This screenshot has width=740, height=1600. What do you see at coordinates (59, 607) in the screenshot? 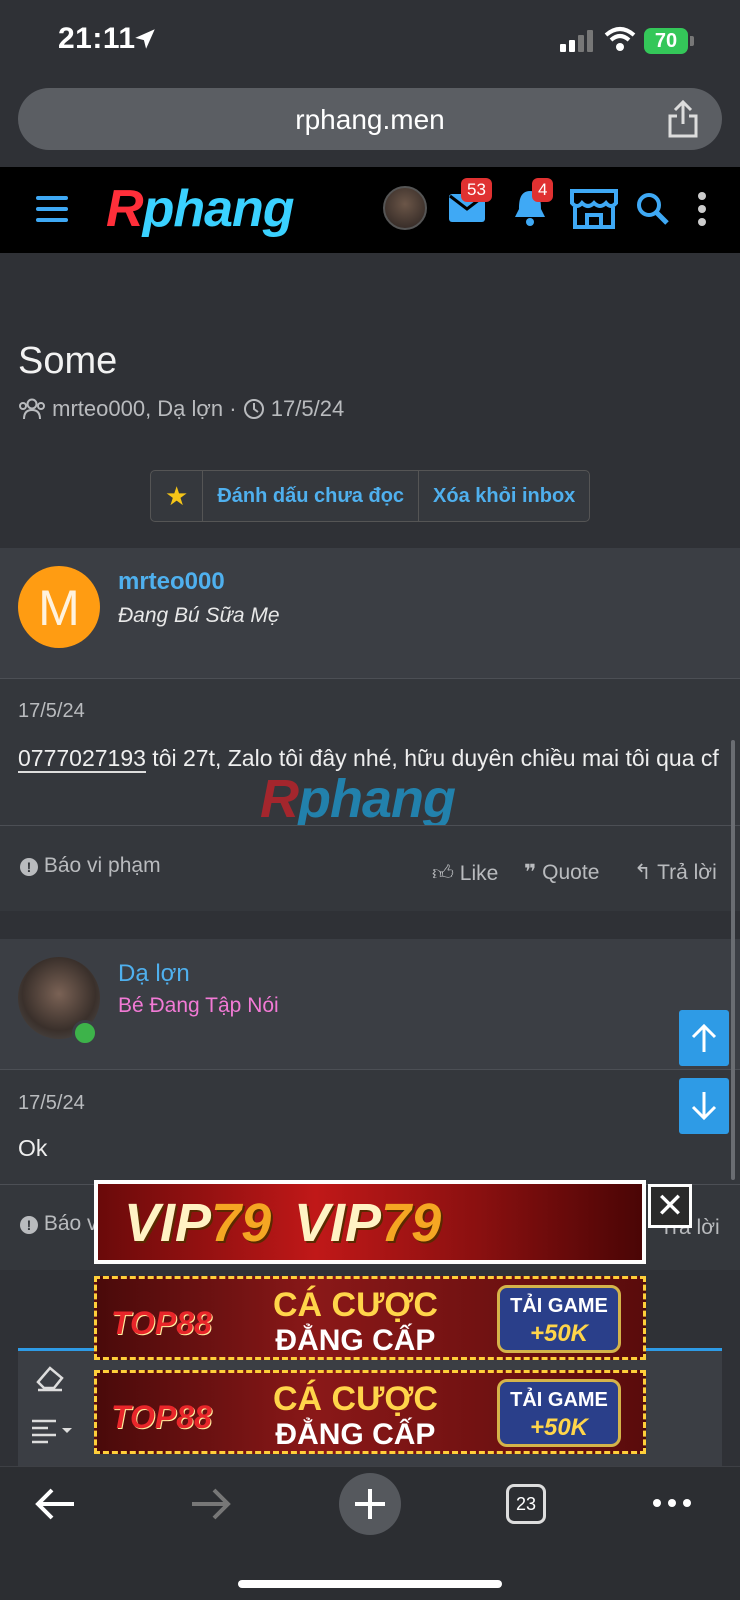
I see `avatar: M` at bounding box center [59, 607].